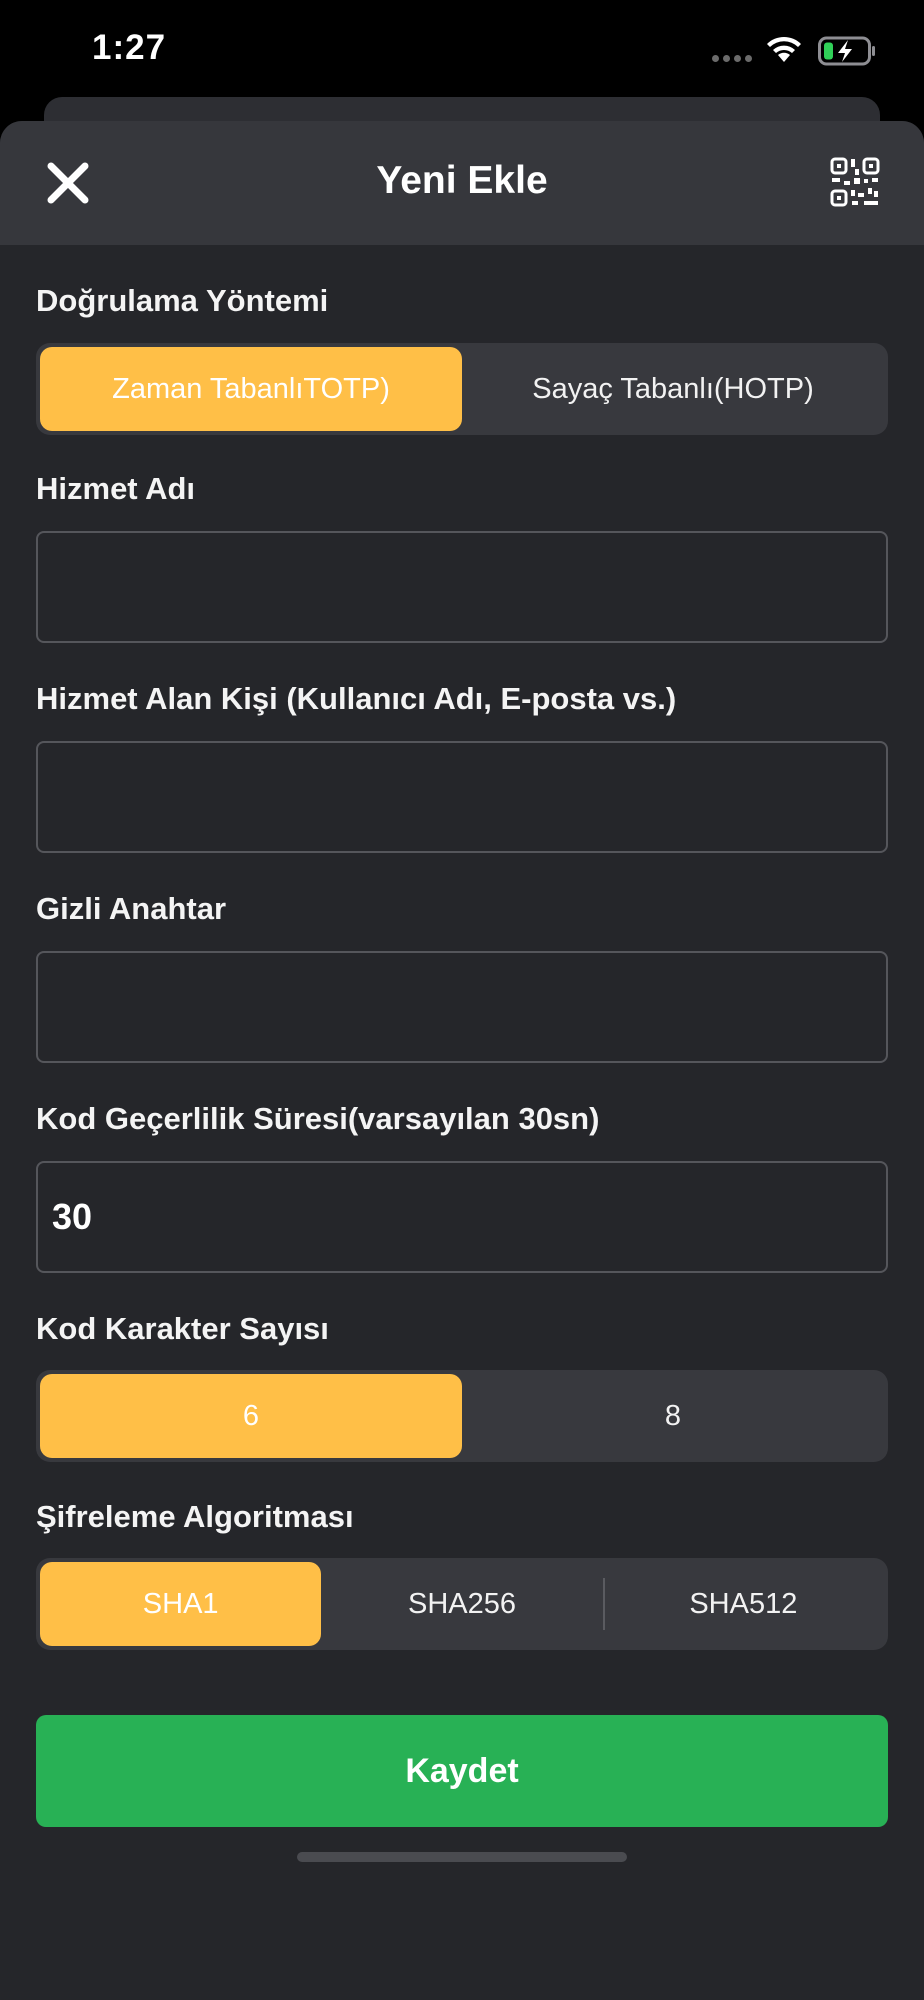 This screenshot has width=924, height=2000. Describe the element at coordinates (846, 51) in the screenshot. I see `battery-charging-icon` at that location.